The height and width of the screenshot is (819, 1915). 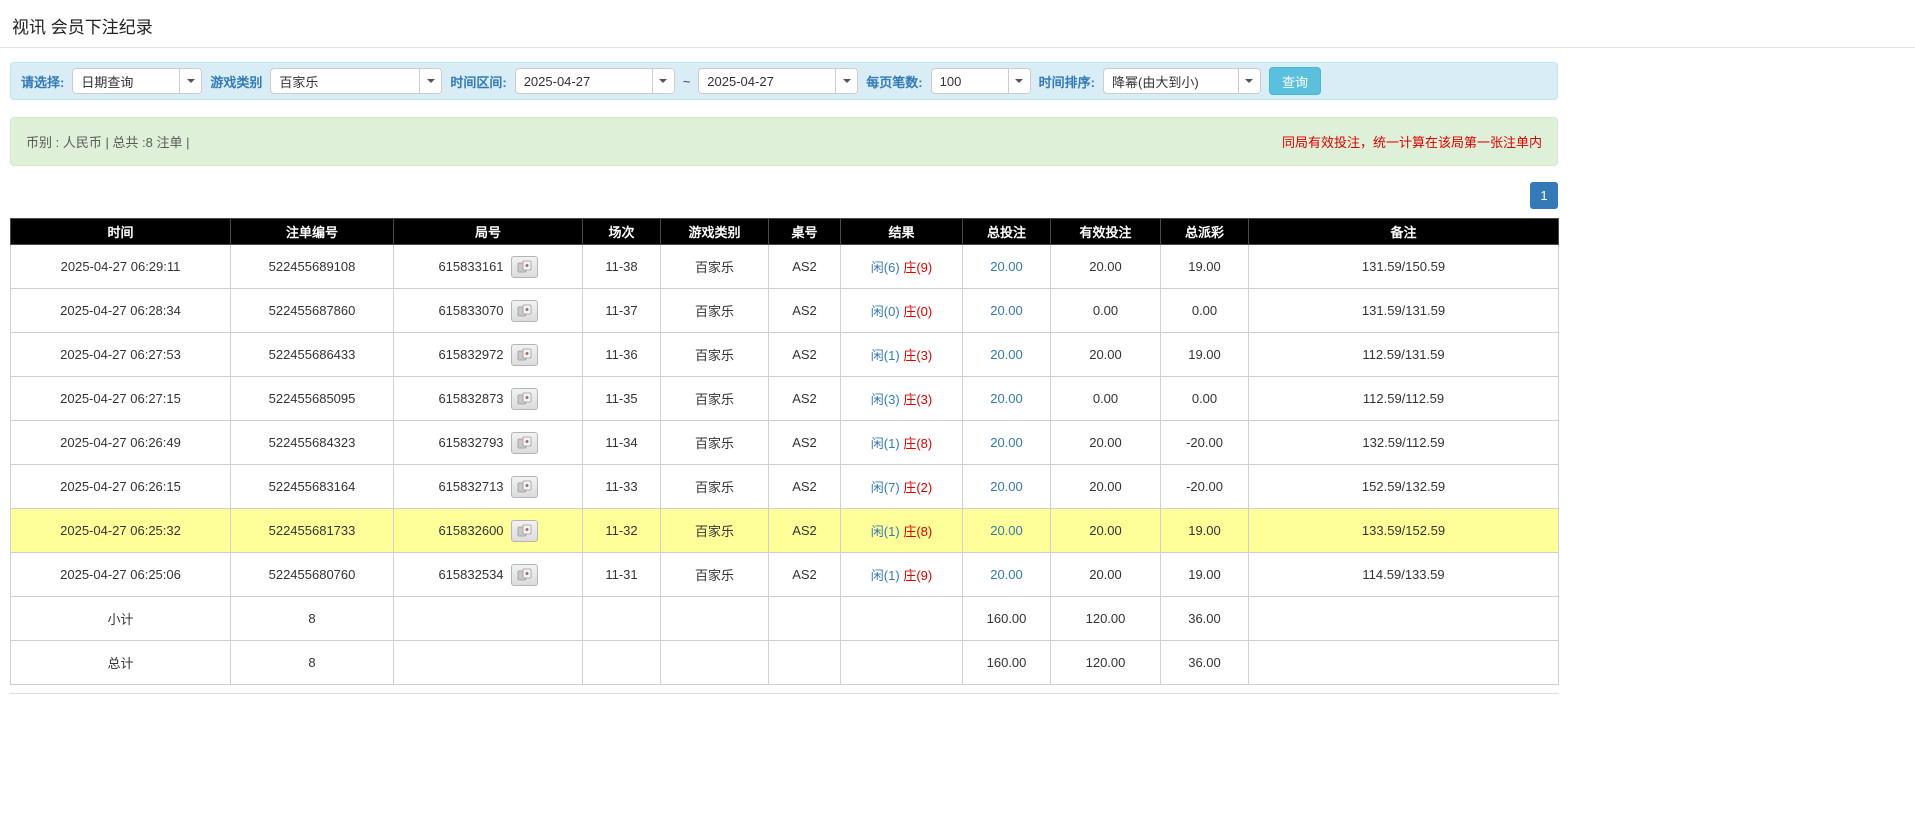 What do you see at coordinates (488, 310) in the screenshot?
I see `cell-round-id: 615833070` at bounding box center [488, 310].